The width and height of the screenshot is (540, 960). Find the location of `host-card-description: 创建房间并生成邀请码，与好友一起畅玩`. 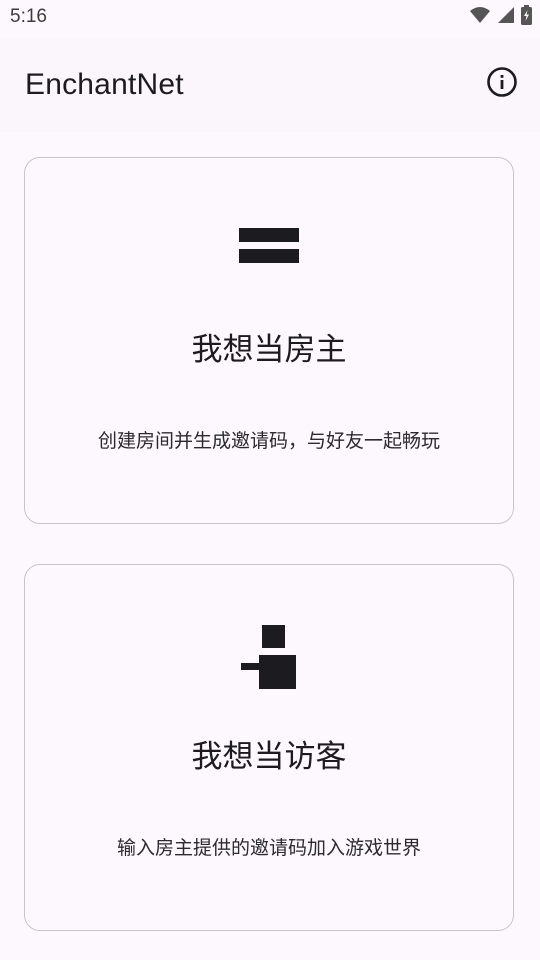

host-card-description: 创建房间并生成邀请码，与好友一起畅玩 is located at coordinates (268, 441).